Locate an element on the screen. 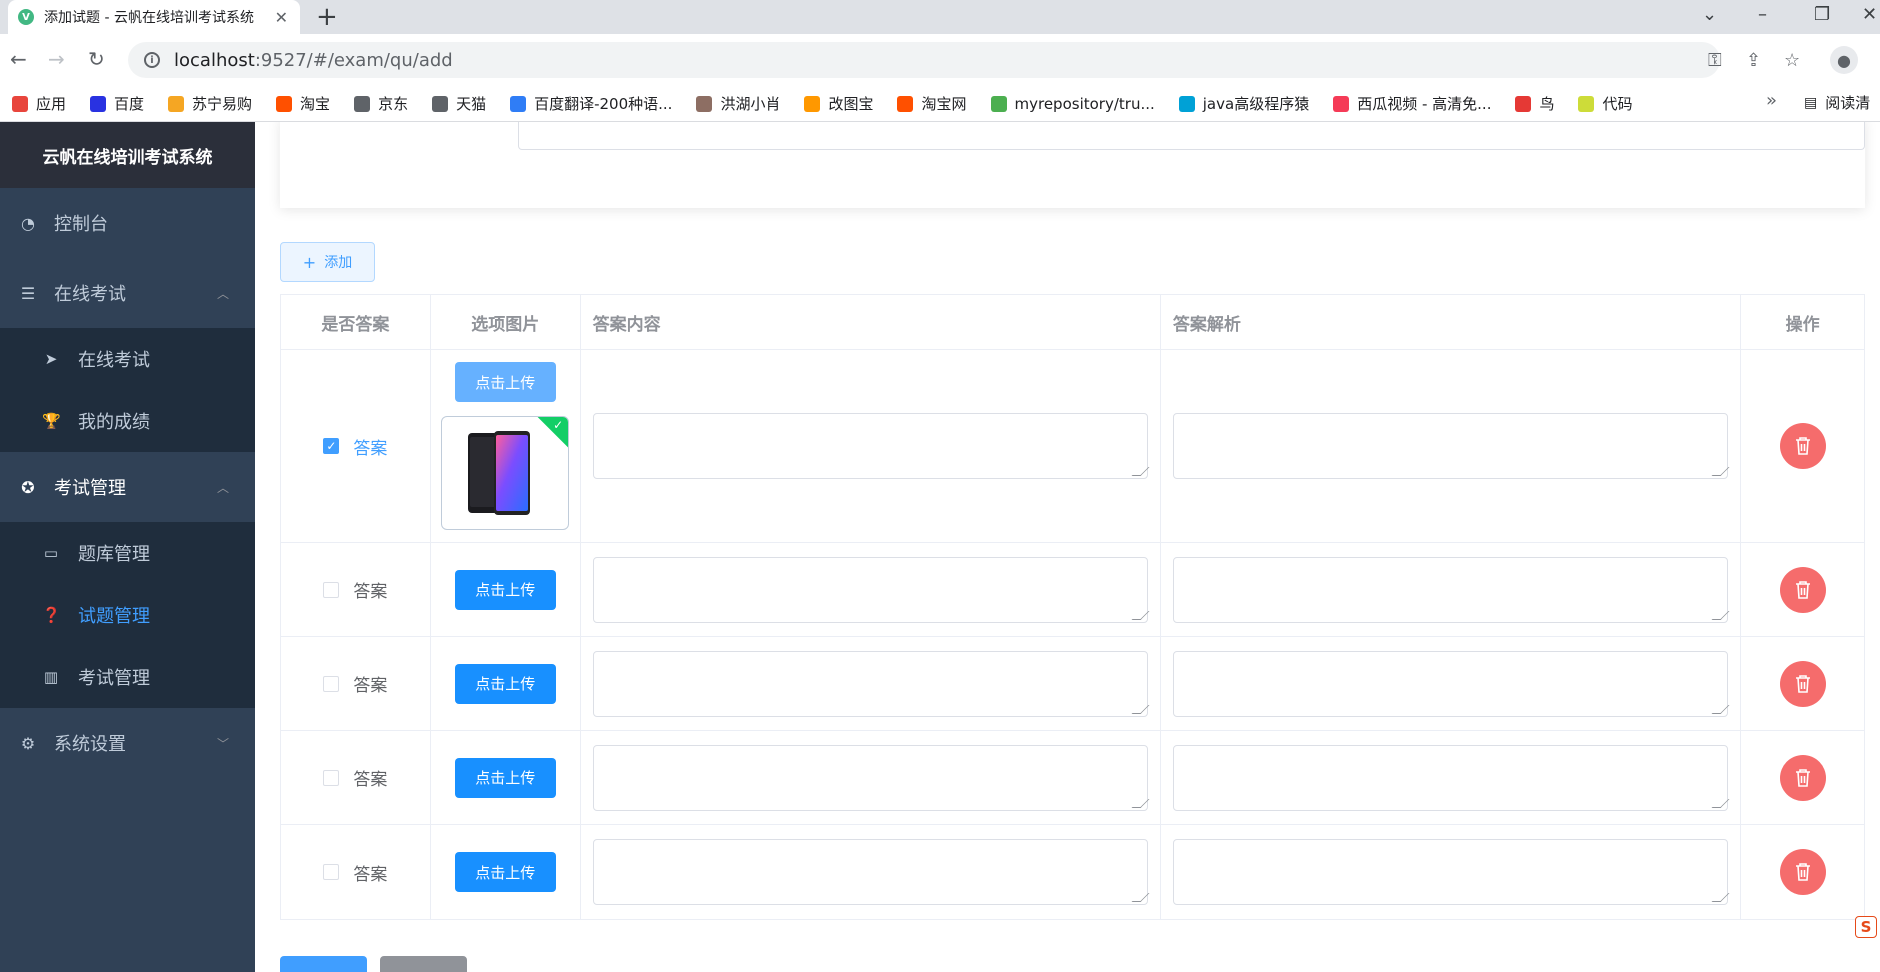 The height and width of the screenshot is (972, 1880). bookmark-item: 应用 is located at coordinates (39, 103).